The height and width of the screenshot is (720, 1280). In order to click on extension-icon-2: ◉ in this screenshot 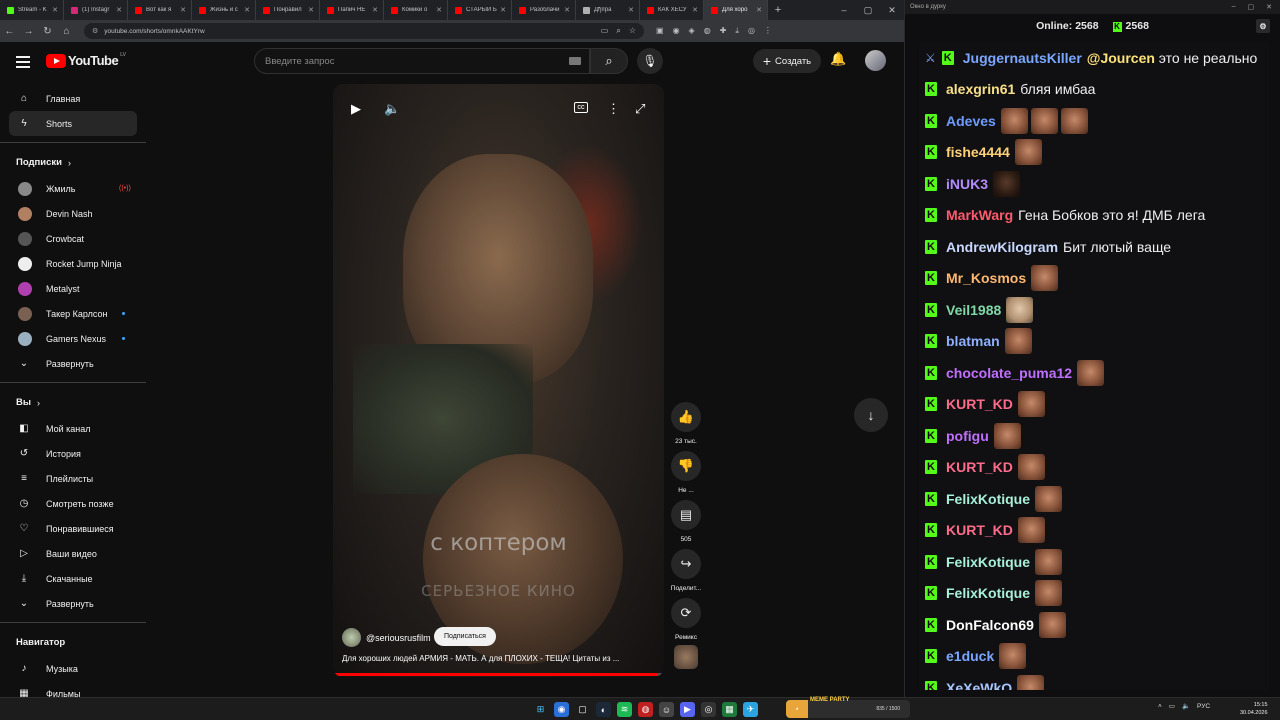, I will do `click(676, 31)`.